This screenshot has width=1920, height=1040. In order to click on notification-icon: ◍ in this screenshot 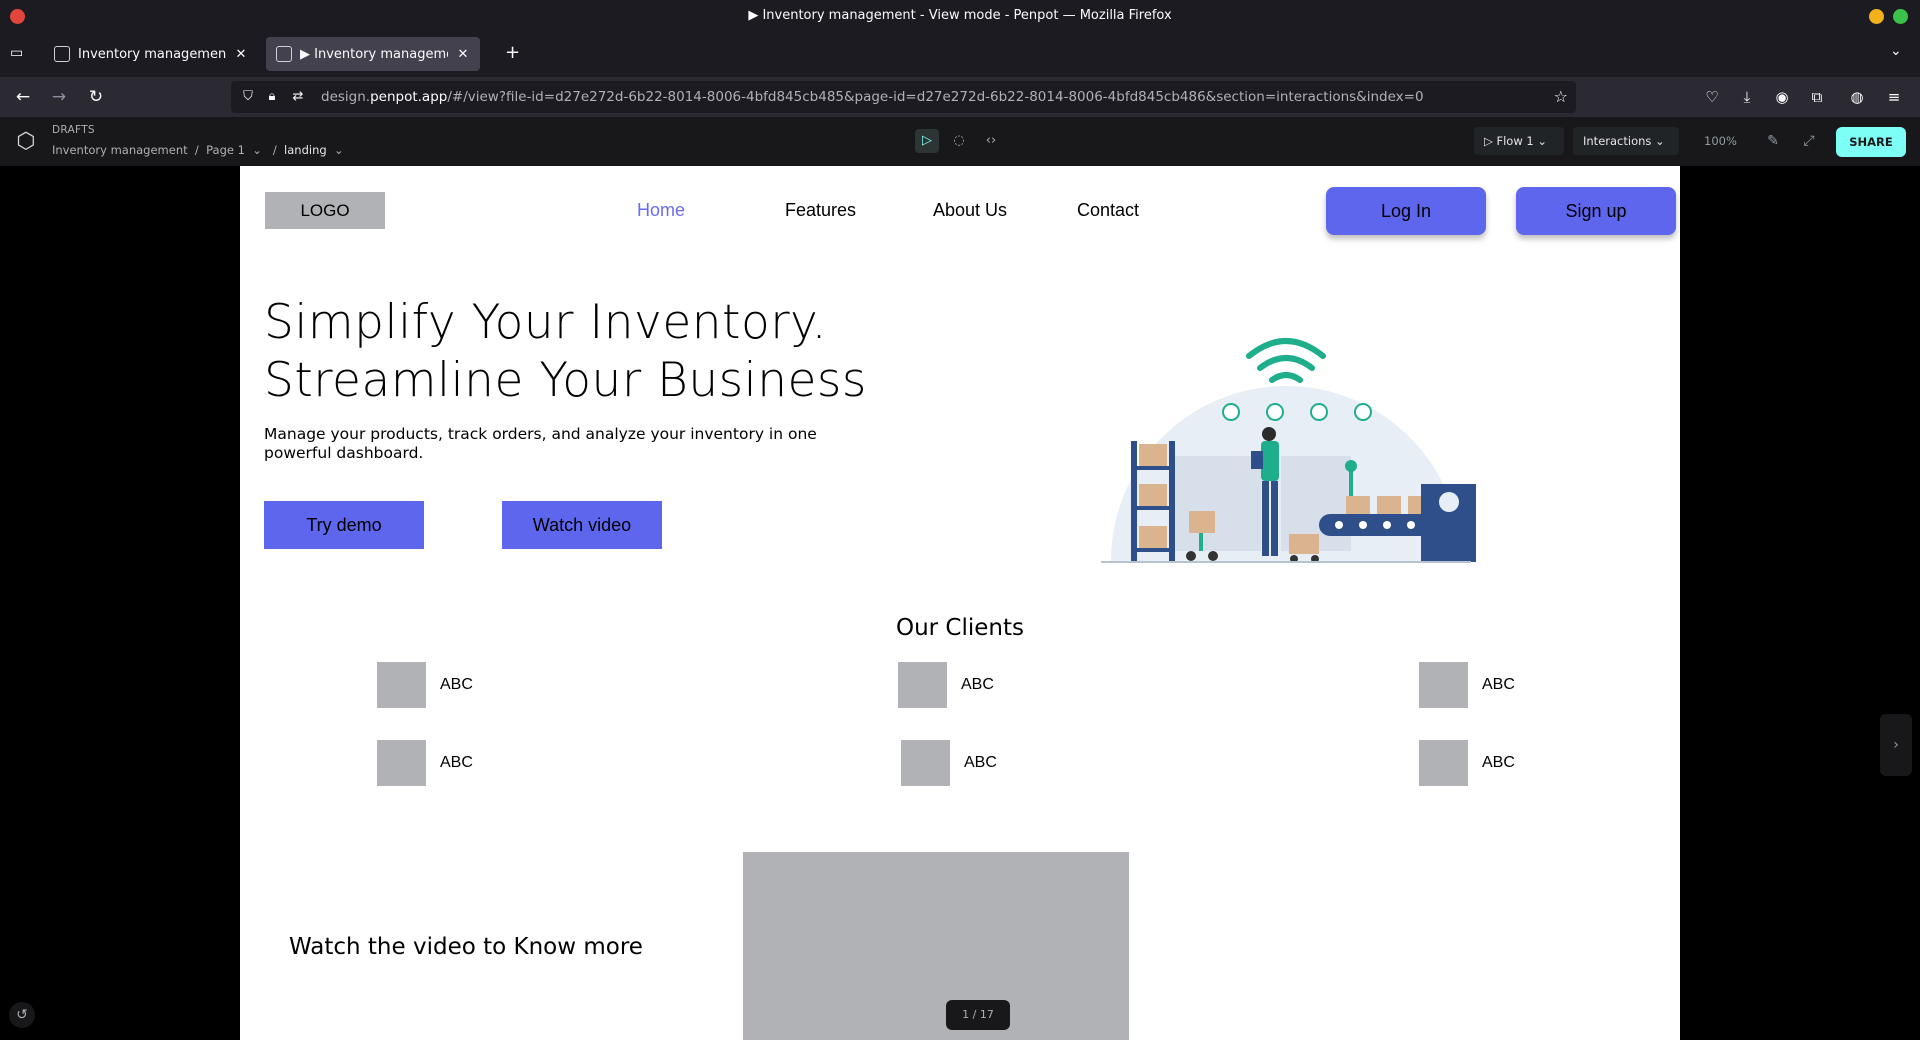, I will do `click(1857, 97)`.